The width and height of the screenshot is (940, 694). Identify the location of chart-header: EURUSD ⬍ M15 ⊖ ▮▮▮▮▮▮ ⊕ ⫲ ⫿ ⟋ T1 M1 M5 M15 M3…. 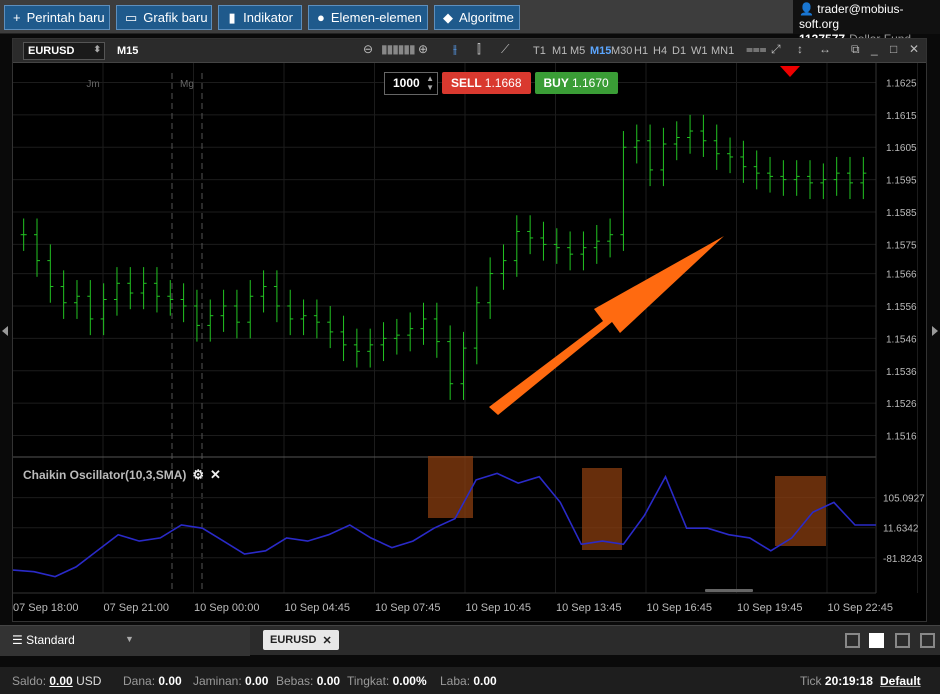
(469, 51).